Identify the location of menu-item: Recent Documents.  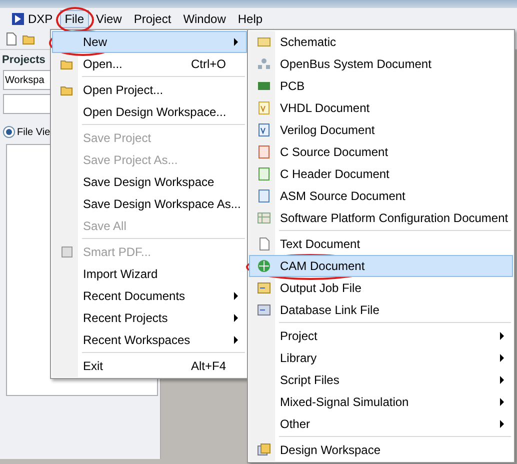
(149, 296).